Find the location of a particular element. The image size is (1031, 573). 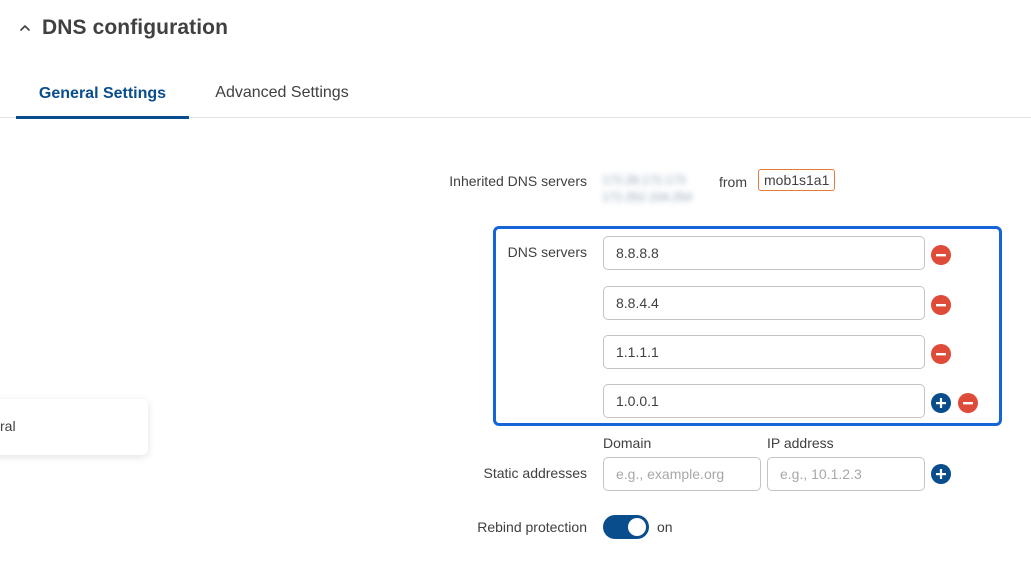

add-static-address-button is located at coordinates (941, 474).